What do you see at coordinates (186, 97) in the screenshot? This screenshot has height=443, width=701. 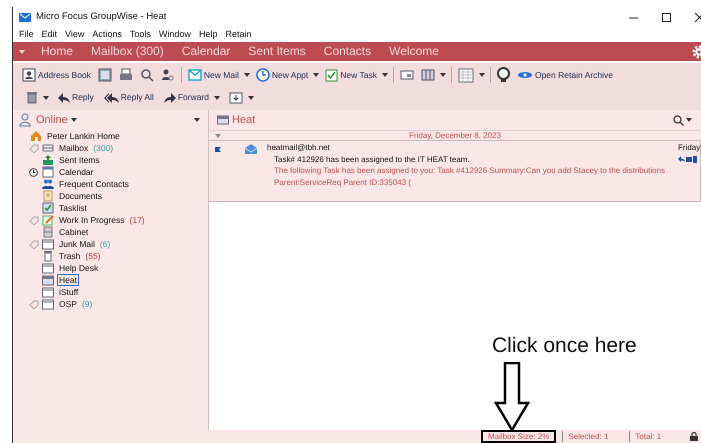 I see `forward-button: Forward` at bounding box center [186, 97].